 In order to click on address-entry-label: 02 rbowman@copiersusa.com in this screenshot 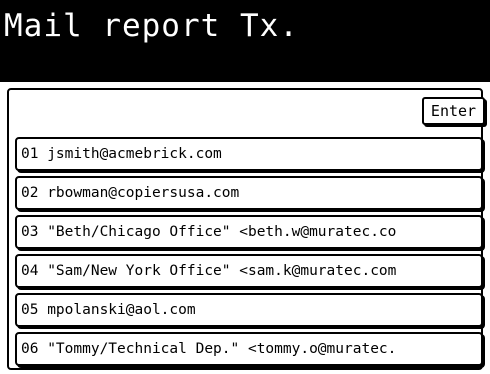, I will do `click(130, 193)`.